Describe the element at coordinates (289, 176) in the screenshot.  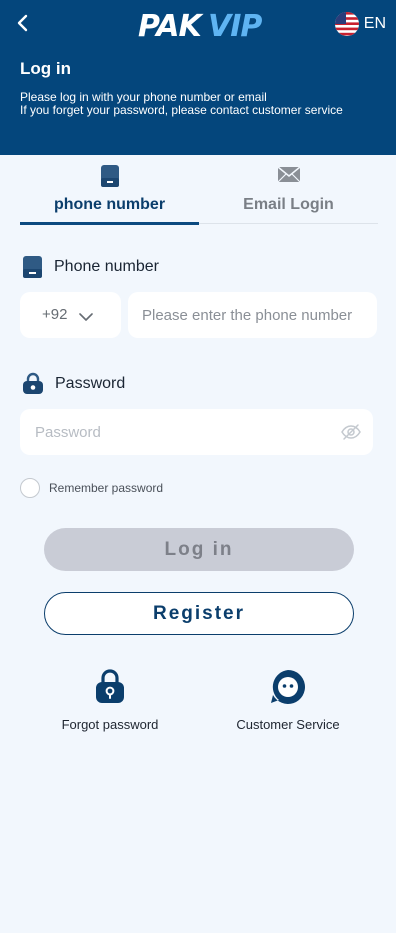
I see `mail-icon` at that location.